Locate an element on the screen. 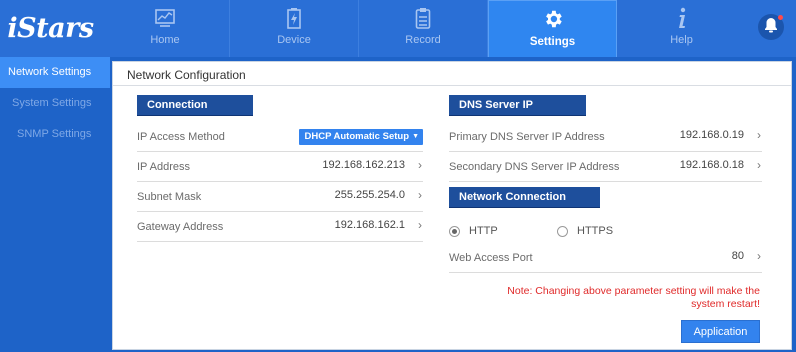 The image size is (796, 352). sidebar-item-network-settings: Network Settings is located at coordinates (55, 72).